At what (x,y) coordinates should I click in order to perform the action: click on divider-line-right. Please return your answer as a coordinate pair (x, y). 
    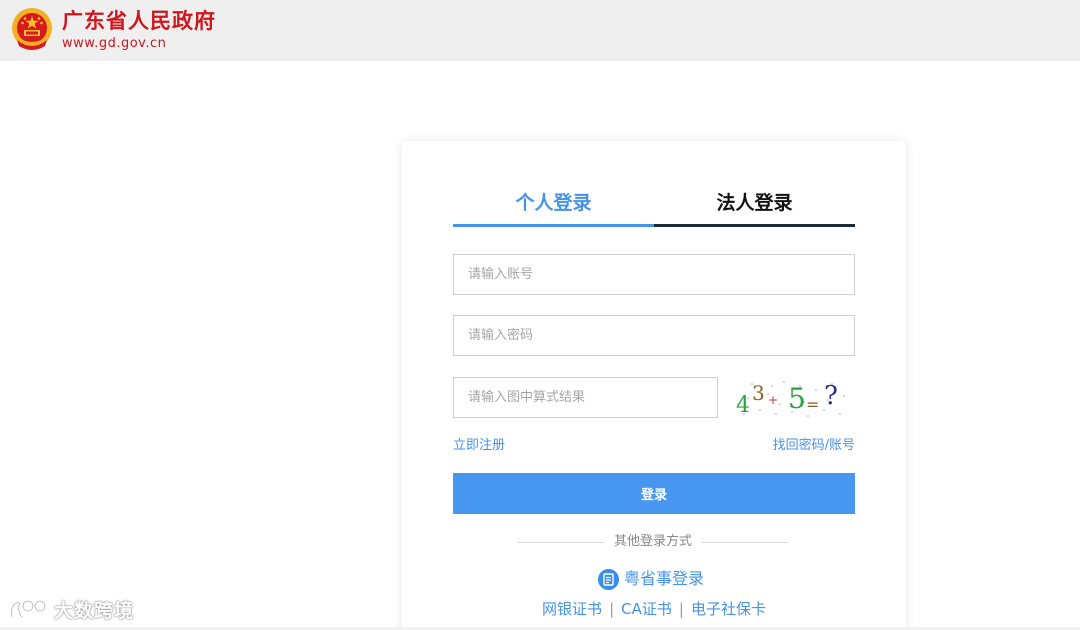
    Looking at the image, I should click on (745, 542).